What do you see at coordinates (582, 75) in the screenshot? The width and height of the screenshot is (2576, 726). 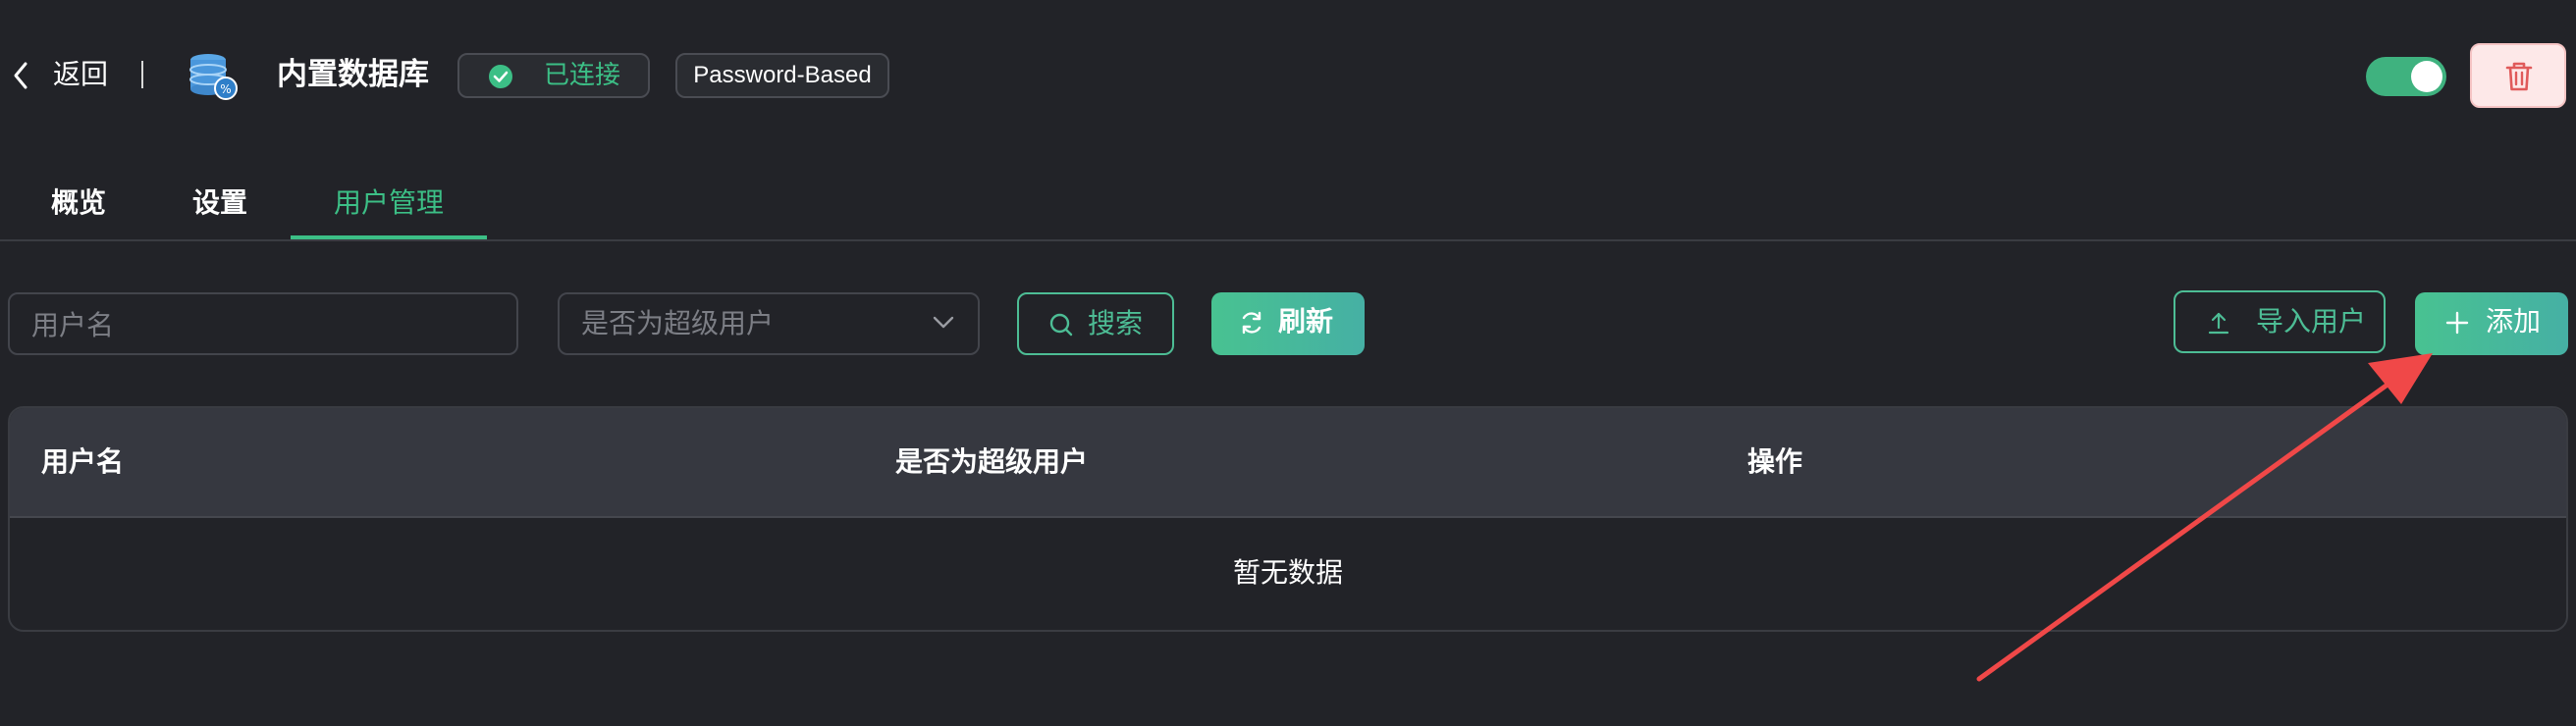 I see `connection-status-text: 已连接` at bounding box center [582, 75].